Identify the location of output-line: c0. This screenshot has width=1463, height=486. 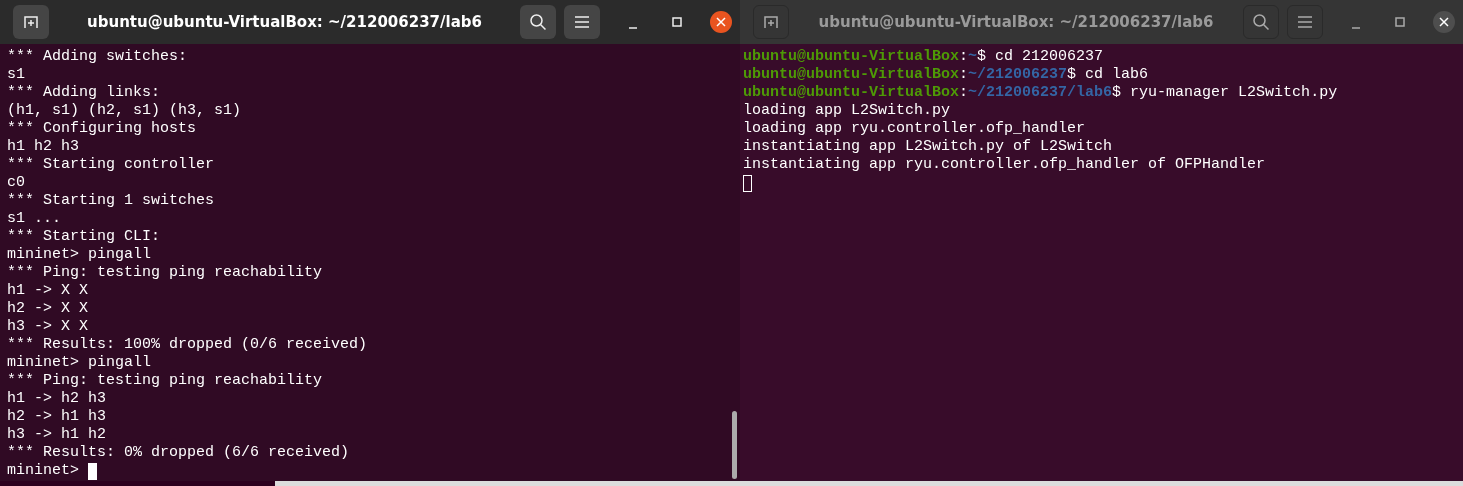
(16, 183).